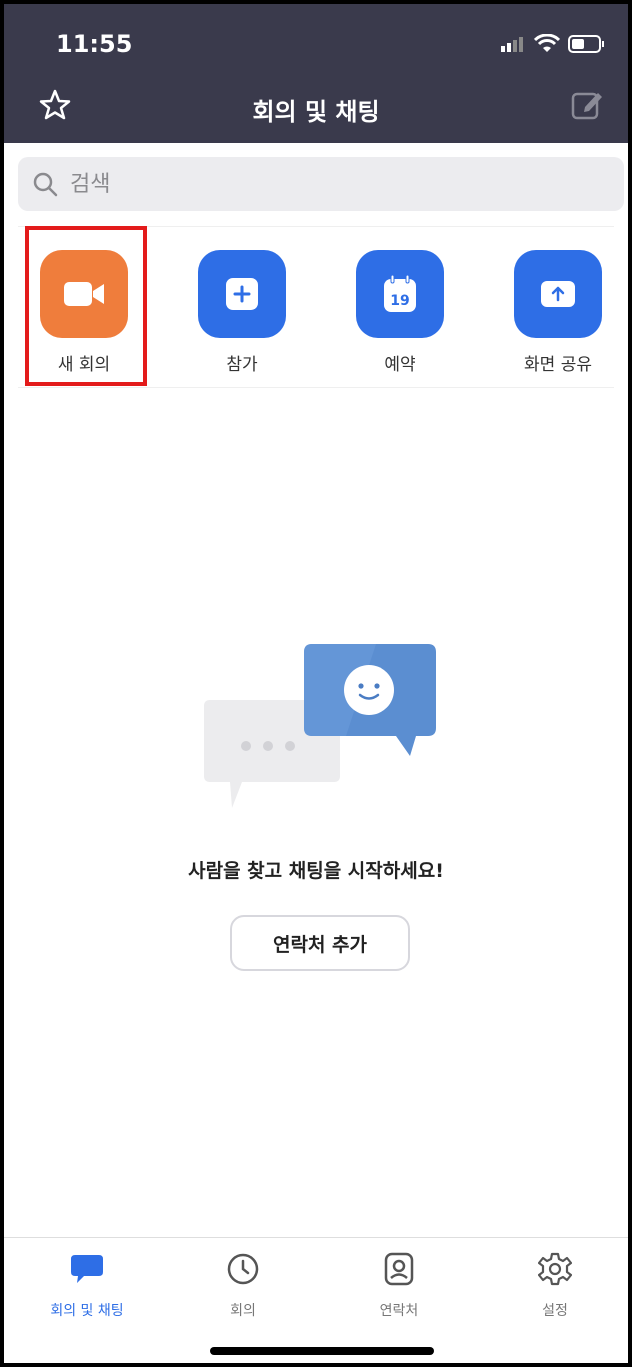 Image resolution: width=632 pixels, height=1368 pixels. I want to click on signal-icon, so click(512, 44).